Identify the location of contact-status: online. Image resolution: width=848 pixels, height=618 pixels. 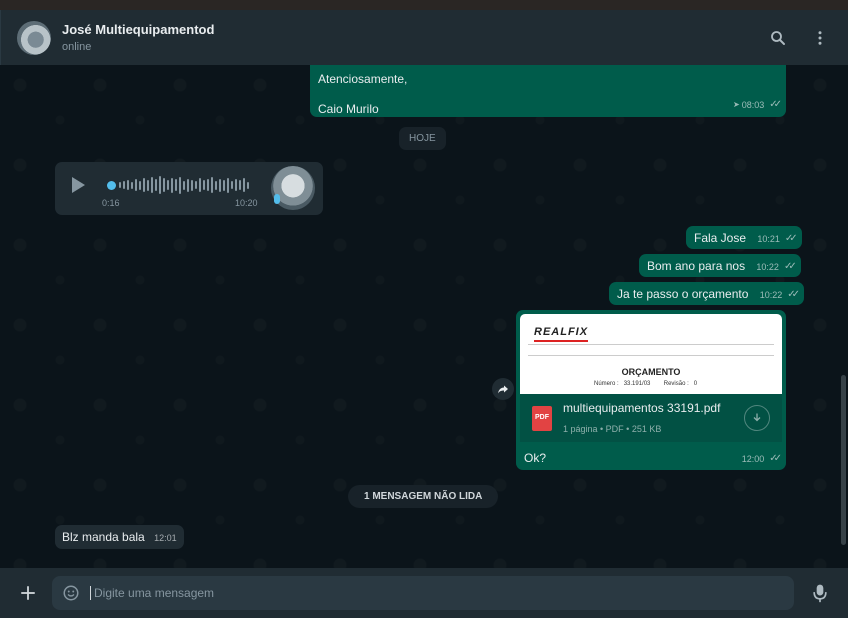
(77, 47).